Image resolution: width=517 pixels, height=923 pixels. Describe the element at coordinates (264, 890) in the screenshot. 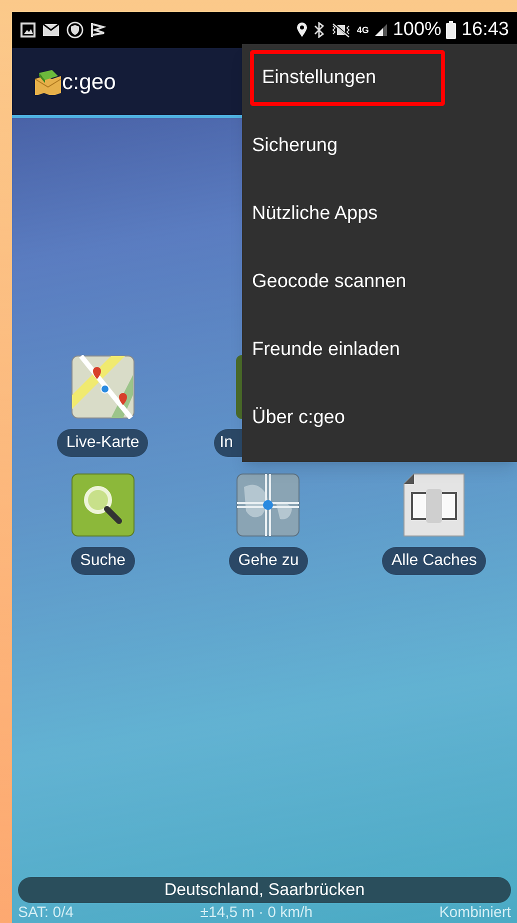

I see `location-address: Deutschland, Saarbrücken` at that location.